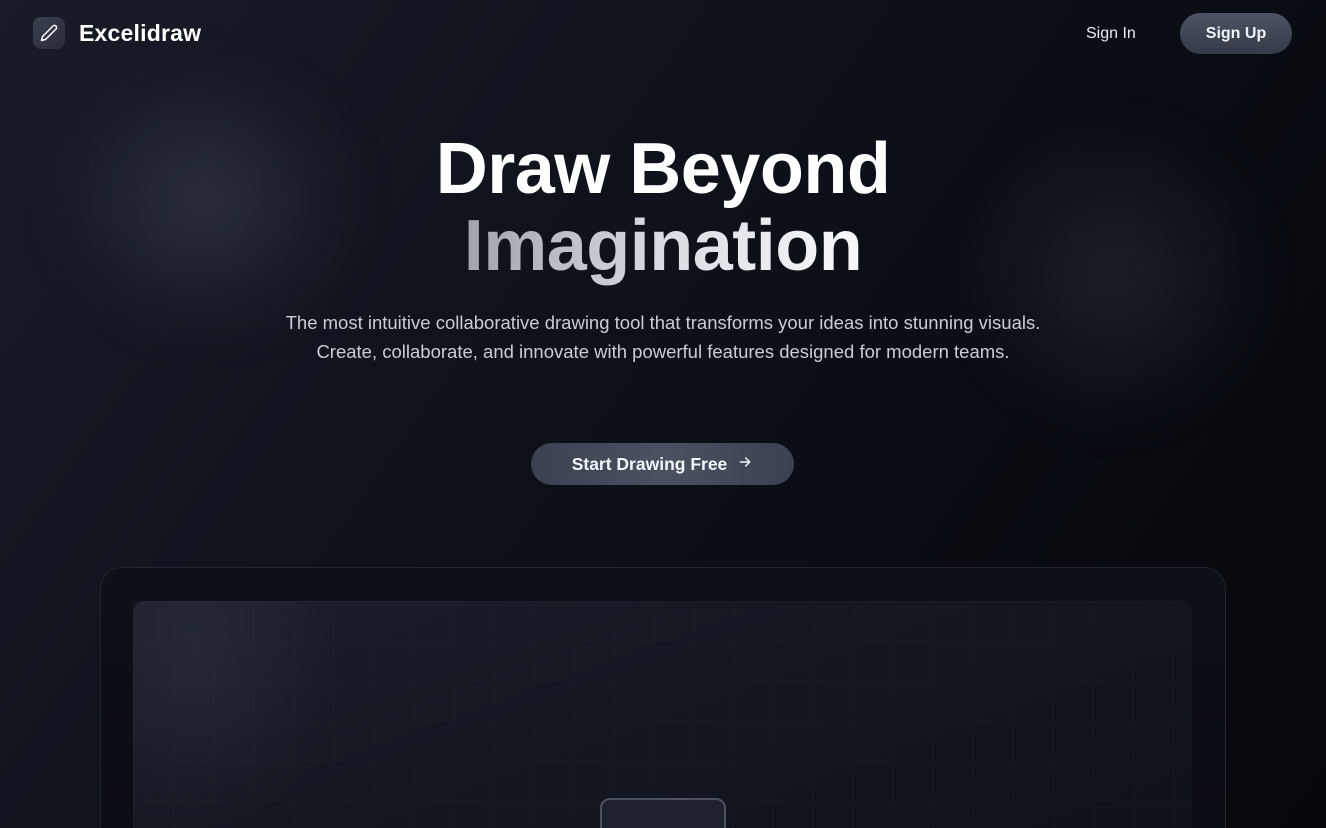 The height and width of the screenshot is (828, 1326). What do you see at coordinates (663, 813) in the screenshot?
I see `canvas-shape` at bounding box center [663, 813].